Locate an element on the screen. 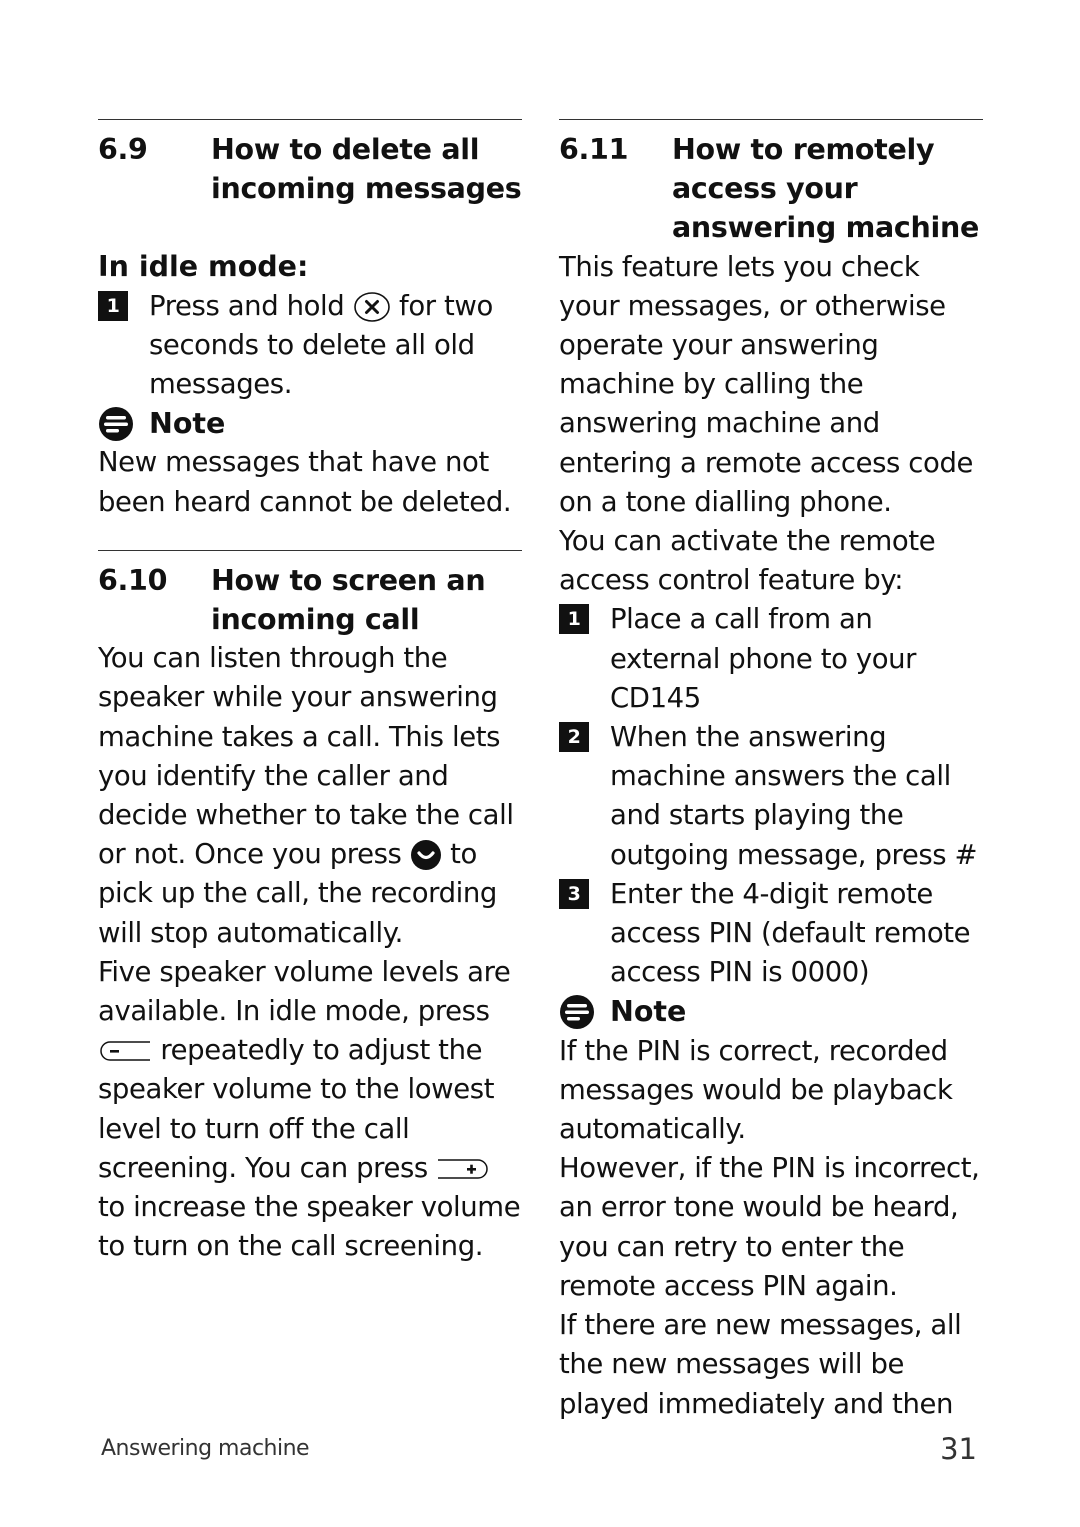 Image resolution: width=1080 pixels, height=1527 pixels. step-number-badge: 3 is located at coordinates (574, 893).